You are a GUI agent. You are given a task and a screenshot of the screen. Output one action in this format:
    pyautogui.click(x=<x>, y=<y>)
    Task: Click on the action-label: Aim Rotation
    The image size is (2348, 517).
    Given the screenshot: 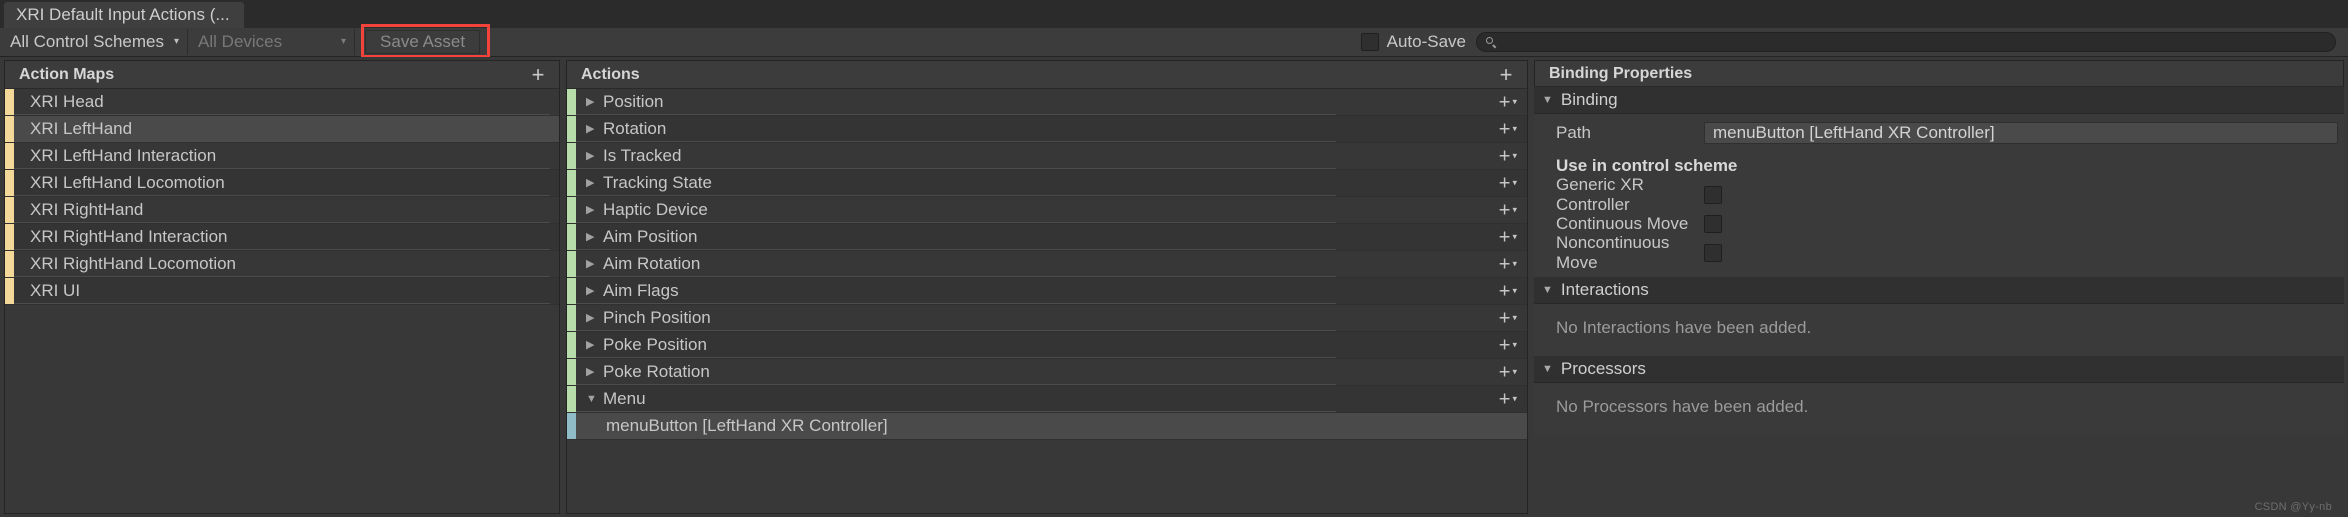 What is the action you would take?
    pyautogui.click(x=652, y=263)
    